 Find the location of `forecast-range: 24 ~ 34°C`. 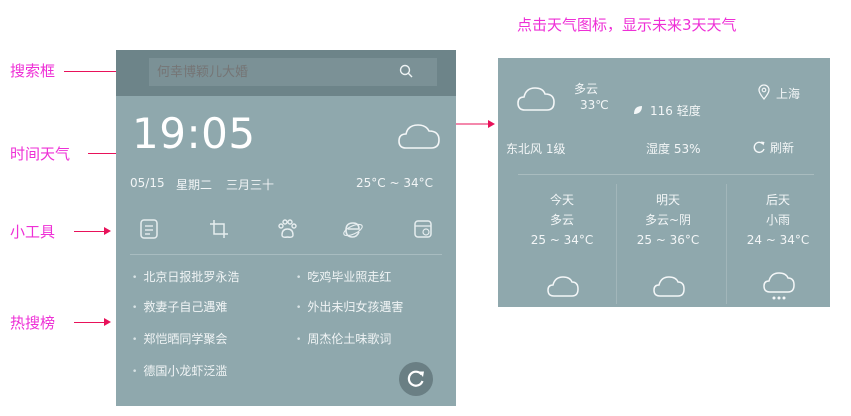

forecast-range: 24 ~ 34°C is located at coordinates (778, 240).